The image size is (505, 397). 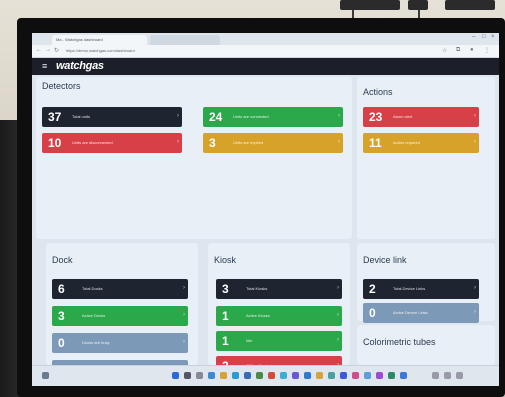 What do you see at coordinates (44, 66) in the screenshot?
I see `hamburger-menu-icon: ≡` at bounding box center [44, 66].